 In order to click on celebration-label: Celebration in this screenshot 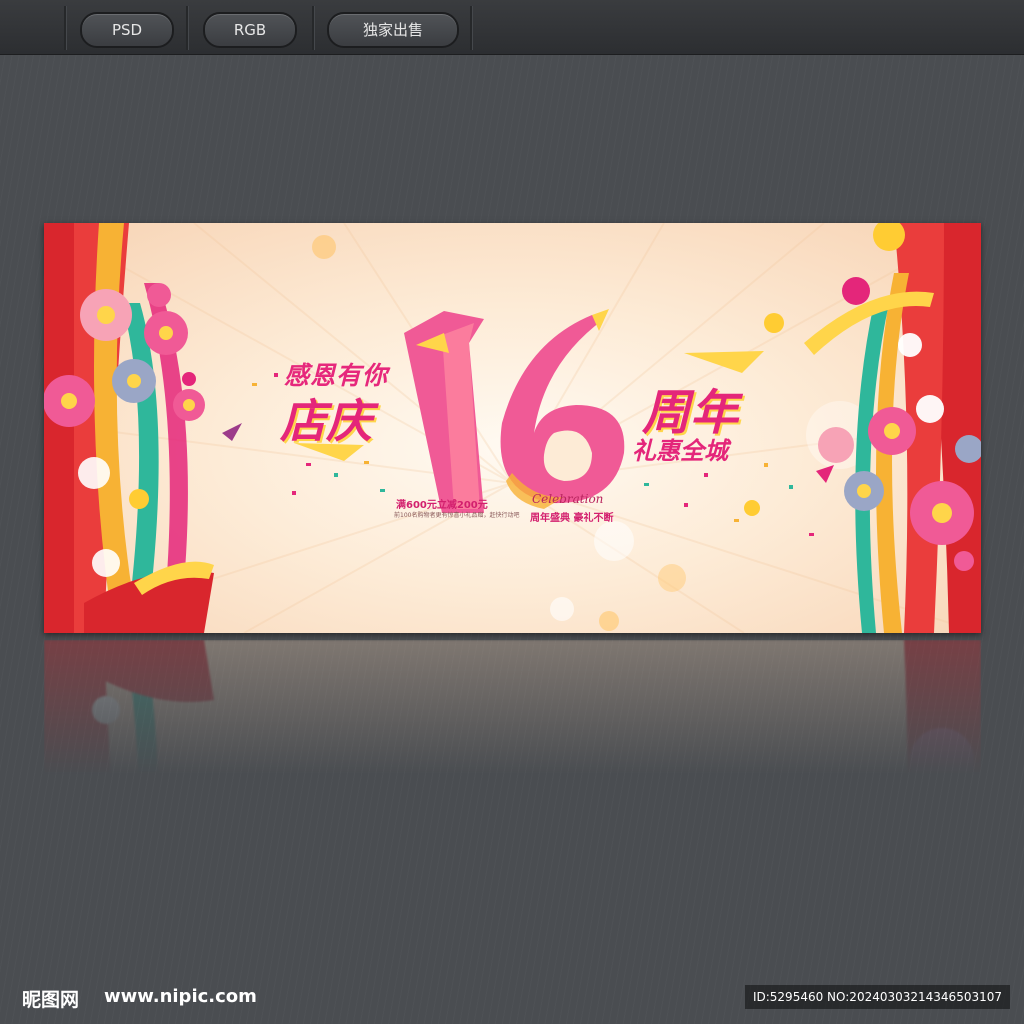, I will do `click(568, 499)`.